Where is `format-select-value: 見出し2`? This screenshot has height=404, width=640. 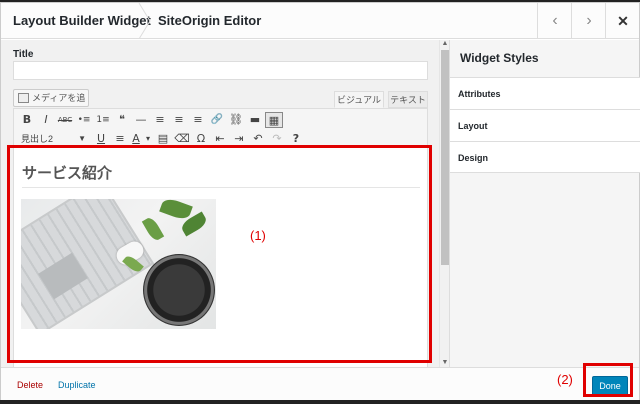
format-select-value: 見出し2 is located at coordinates (37, 139).